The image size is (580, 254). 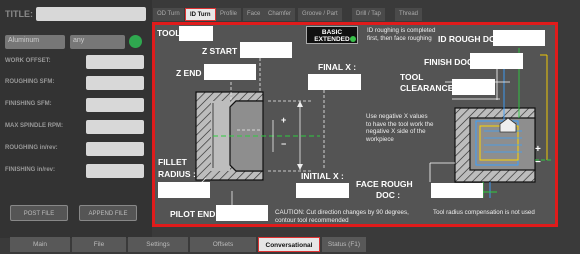 What do you see at coordinates (322, 190) in the screenshot?
I see `initial-x-input` at bounding box center [322, 190].